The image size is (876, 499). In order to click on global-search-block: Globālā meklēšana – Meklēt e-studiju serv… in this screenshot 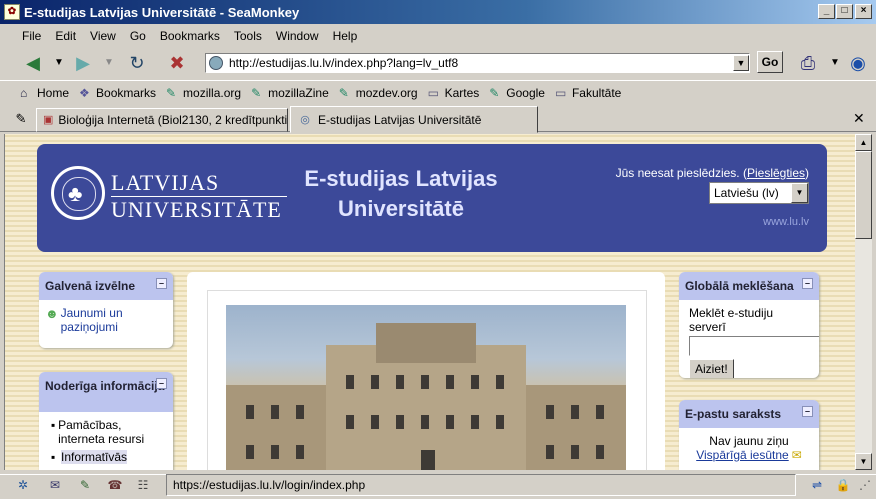, I will do `click(749, 325)`.